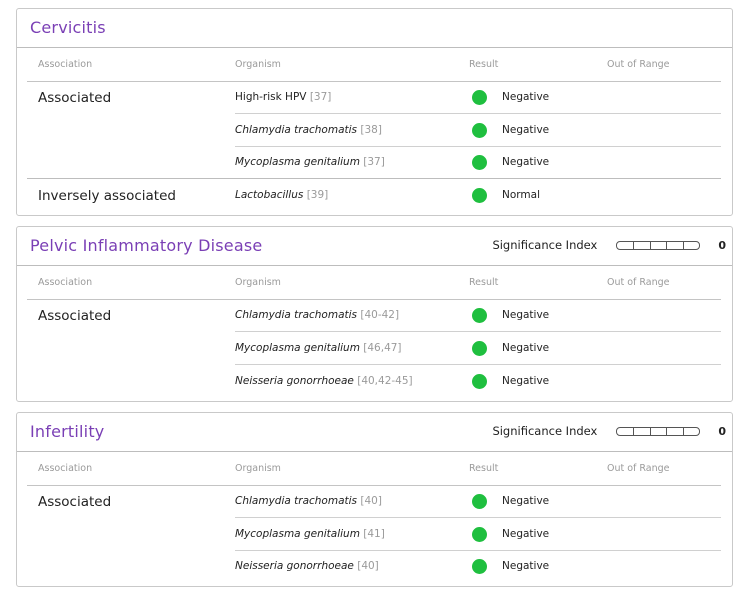 This screenshot has width=753, height=594. I want to click on significance-label: Significance Index, so click(545, 431).